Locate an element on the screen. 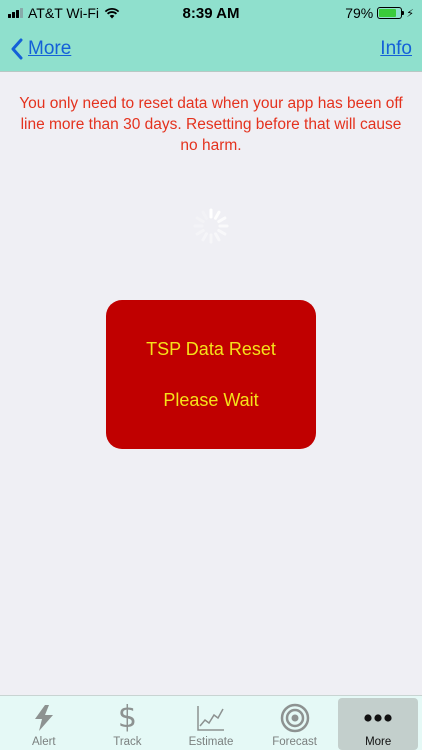 This screenshot has width=422, height=750. navigation-bar: More Info is located at coordinates (211, 49).